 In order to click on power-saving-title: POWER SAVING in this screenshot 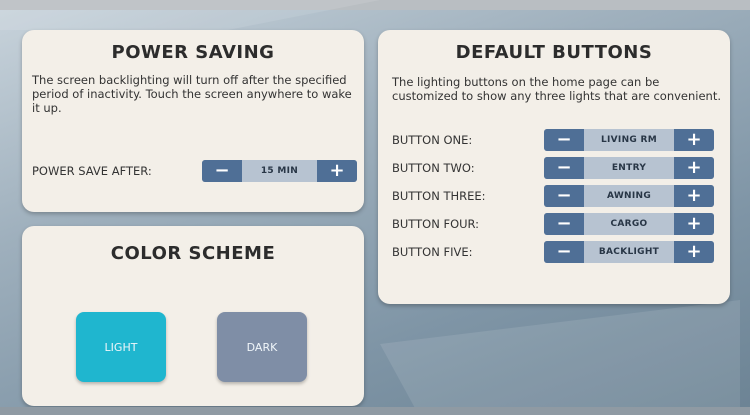, I will do `click(193, 52)`.